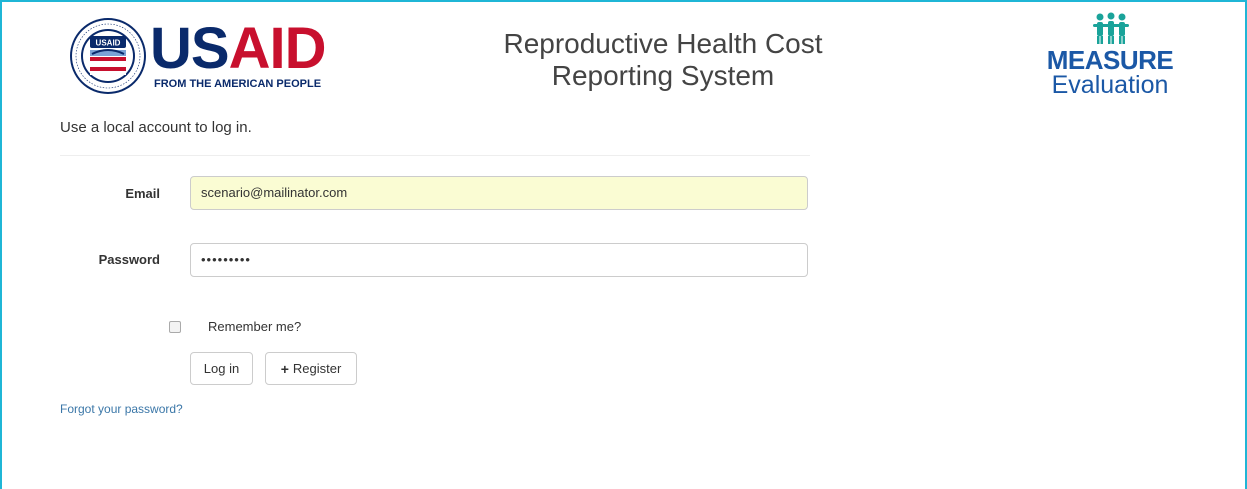 This screenshot has width=1247, height=489. I want to click on email-label: Email, so click(142, 193).